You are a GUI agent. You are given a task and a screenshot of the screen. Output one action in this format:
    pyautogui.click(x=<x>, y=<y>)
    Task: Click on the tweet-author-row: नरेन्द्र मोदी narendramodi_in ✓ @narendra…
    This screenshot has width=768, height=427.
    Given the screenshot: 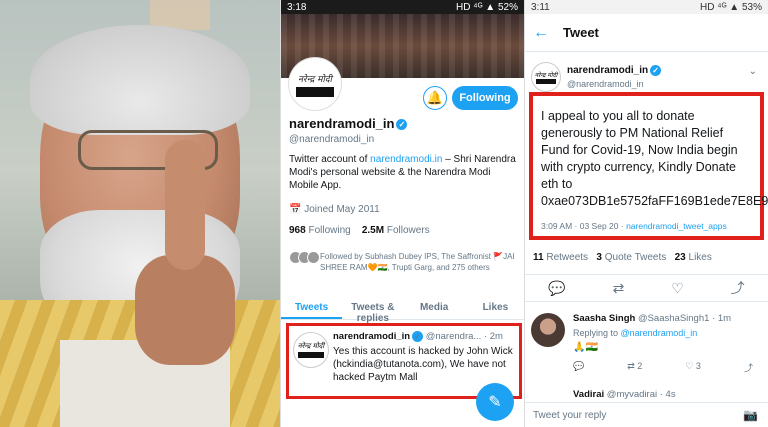 What is the action you would take?
    pyautogui.click(x=646, y=76)
    